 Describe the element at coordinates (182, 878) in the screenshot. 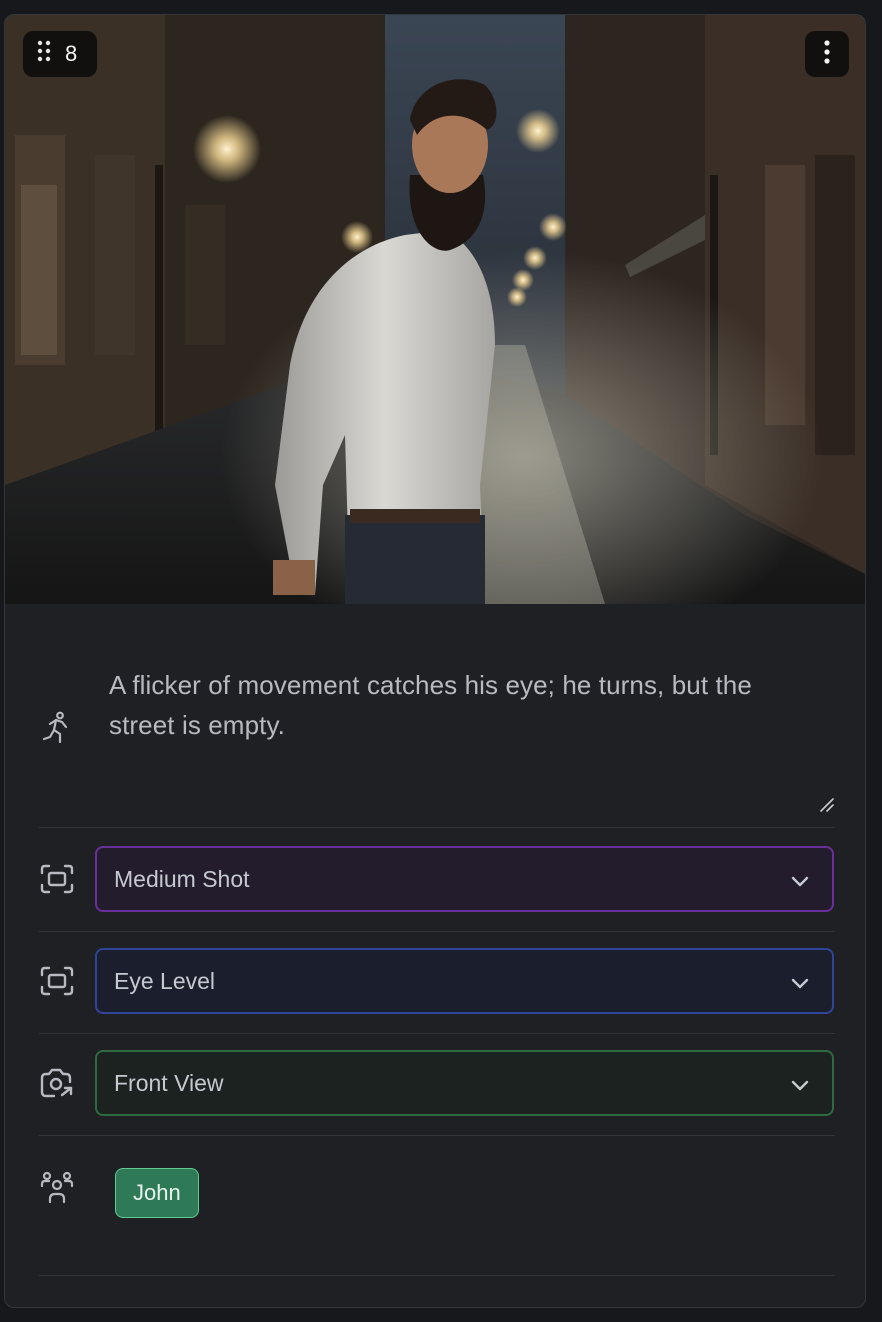

I see `shot-type-value: Medium Shot` at that location.